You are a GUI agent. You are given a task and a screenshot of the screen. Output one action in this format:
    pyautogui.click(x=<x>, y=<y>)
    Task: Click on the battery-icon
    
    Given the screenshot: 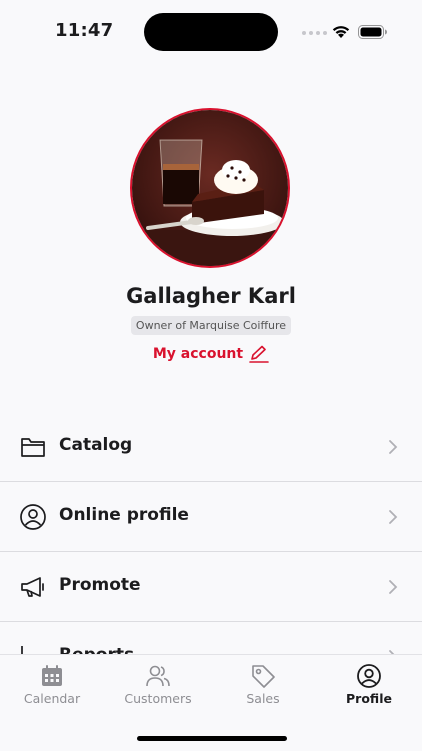 What is the action you would take?
    pyautogui.click(x=372, y=32)
    